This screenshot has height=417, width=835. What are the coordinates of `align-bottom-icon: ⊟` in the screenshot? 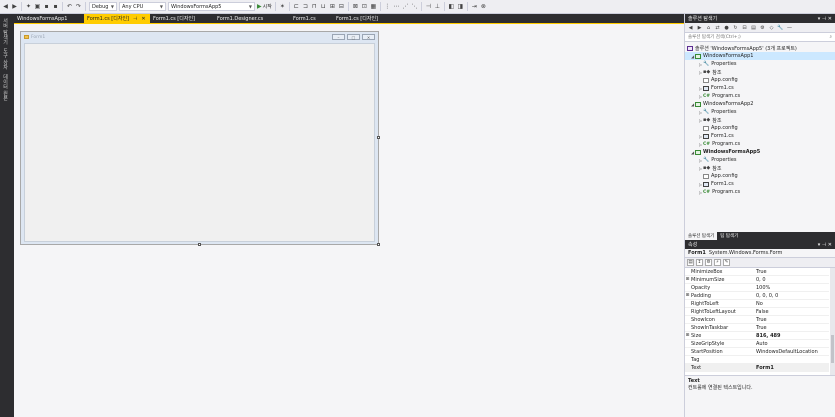 It's located at (341, 6).